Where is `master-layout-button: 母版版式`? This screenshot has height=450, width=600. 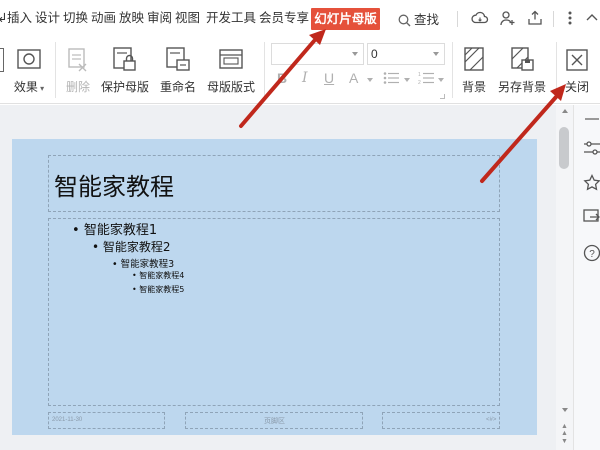 master-layout-button: 母版版式 is located at coordinates (231, 69).